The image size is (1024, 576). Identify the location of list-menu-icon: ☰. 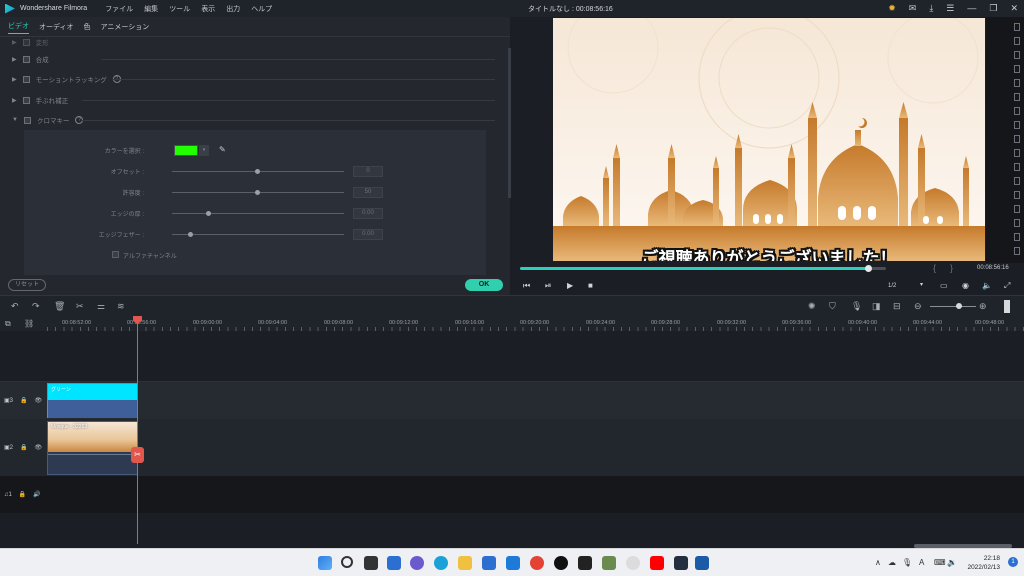
(950, 8).